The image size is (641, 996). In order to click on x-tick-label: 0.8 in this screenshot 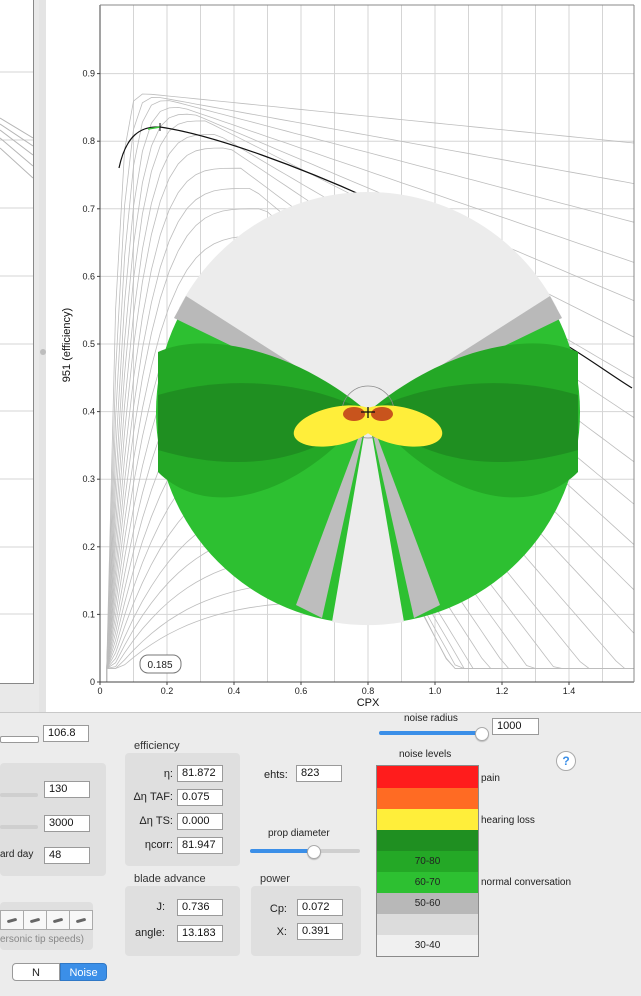, I will do `click(368, 691)`.